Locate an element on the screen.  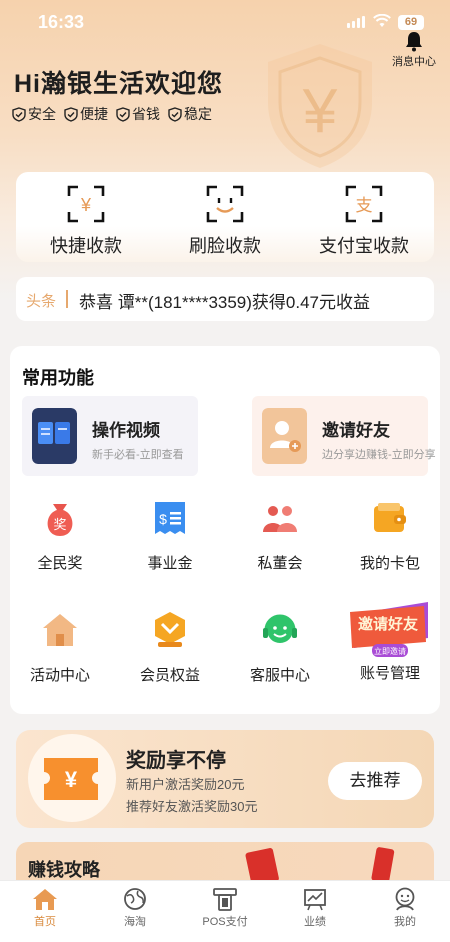
feature-subtitle: 新手必看-立即查看 is located at coordinates (138, 455).